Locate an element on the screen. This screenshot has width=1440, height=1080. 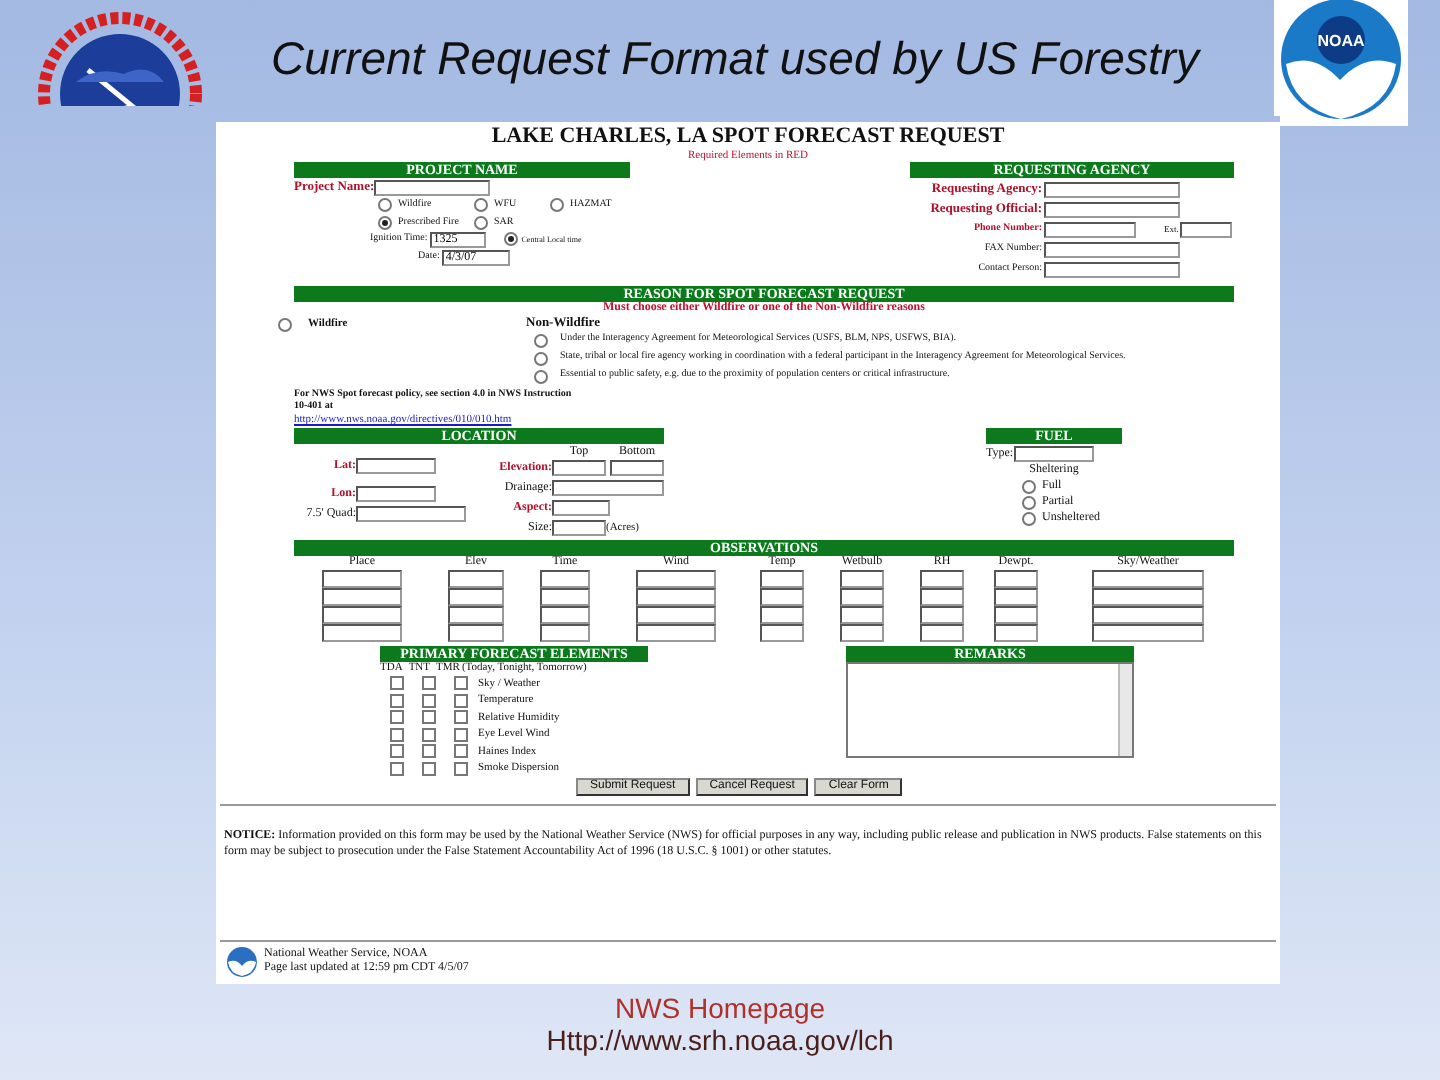
slide-title: Current Request Format used by US Forestry is located at coordinates (736, 58).